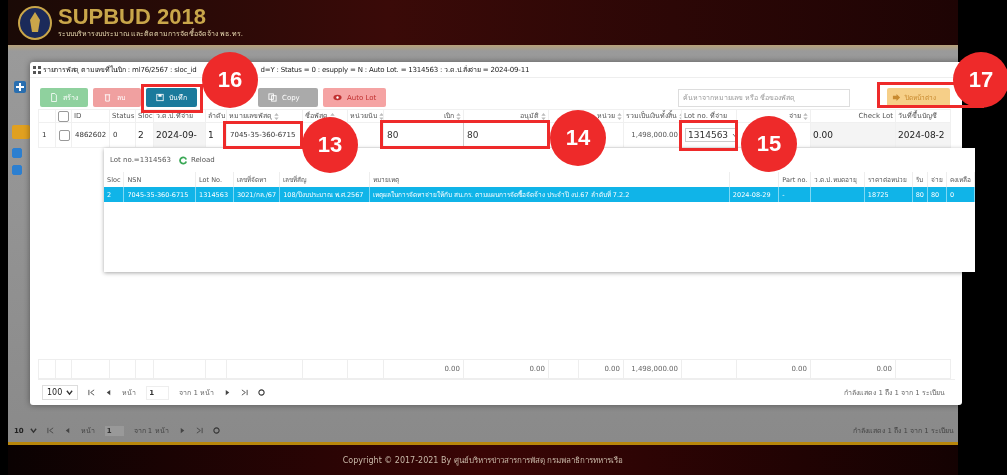 Image resolution: width=1007 pixels, height=475 pixels. I want to click on app-title: SUPBUD 2018, so click(132, 17).